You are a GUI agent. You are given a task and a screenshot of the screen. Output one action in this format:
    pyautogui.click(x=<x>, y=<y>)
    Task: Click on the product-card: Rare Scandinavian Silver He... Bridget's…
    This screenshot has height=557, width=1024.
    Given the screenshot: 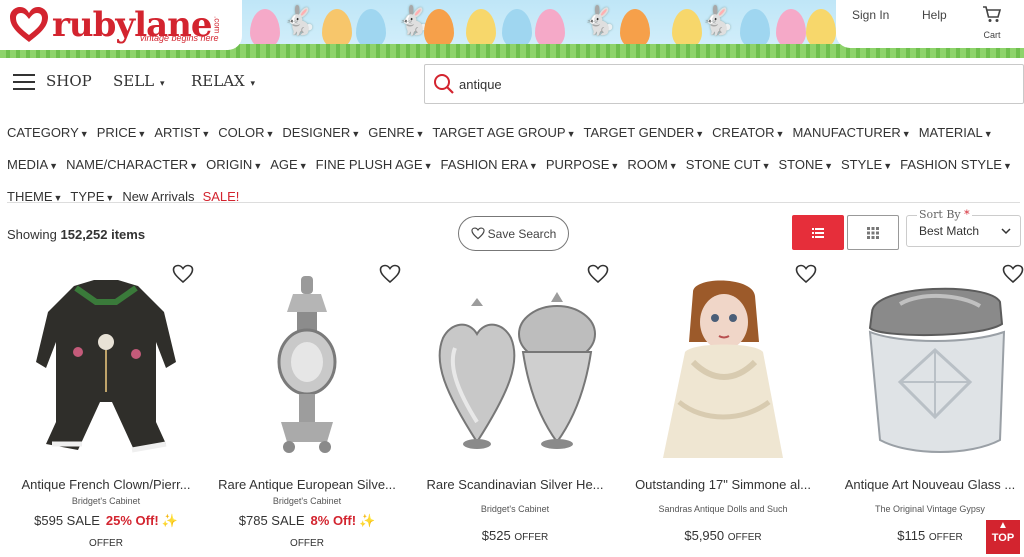 What is the action you would take?
    pyautogui.click(x=515, y=409)
    